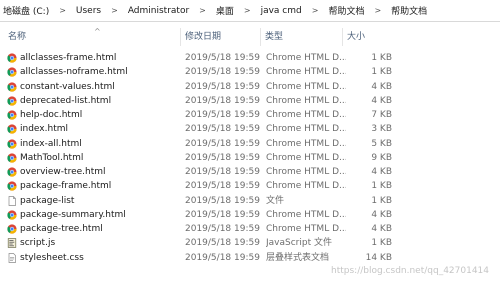  What do you see at coordinates (381, 129) in the screenshot?
I see `file-size: 3 KB` at bounding box center [381, 129].